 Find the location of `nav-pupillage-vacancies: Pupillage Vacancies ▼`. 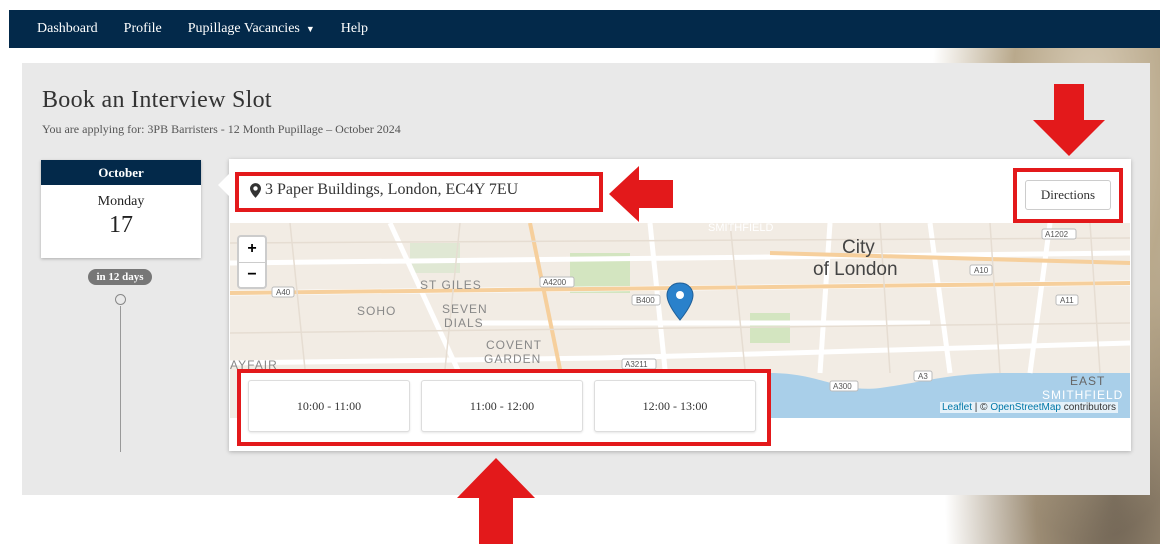

nav-pupillage-vacancies: Pupillage Vacancies ▼ is located at coordinates (251, 29).